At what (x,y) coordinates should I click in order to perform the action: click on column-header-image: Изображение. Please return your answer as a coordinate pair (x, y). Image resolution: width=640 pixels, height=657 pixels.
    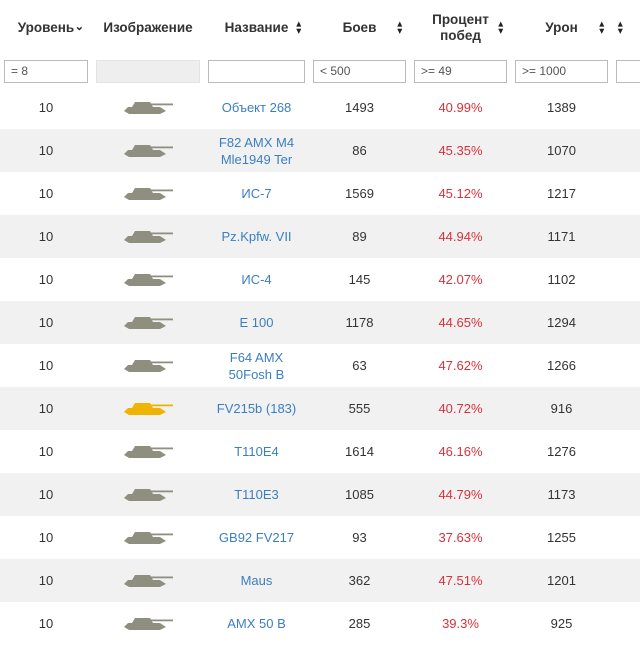
    Looking at the image, I should click on (148, 28).